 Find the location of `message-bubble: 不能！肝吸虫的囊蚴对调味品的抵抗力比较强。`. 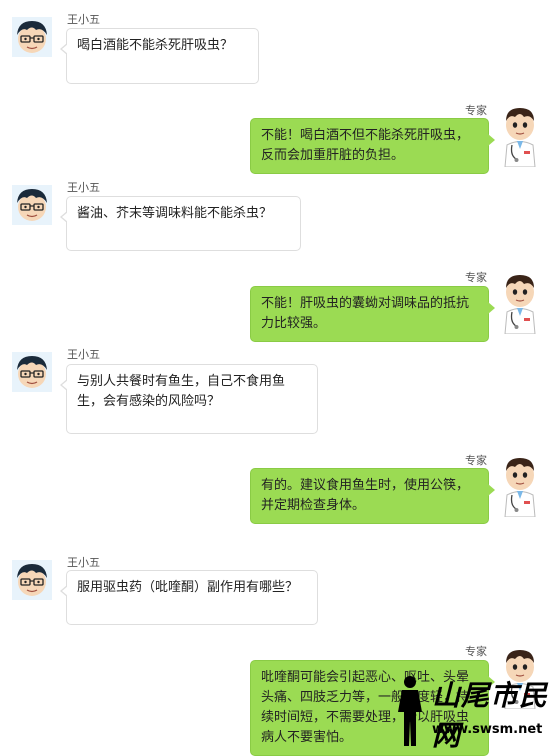

message-bubble: 不能！肝吸虫的囊蚴对调味品的抵抗力比较强。 is located at coordinates (372, 314).